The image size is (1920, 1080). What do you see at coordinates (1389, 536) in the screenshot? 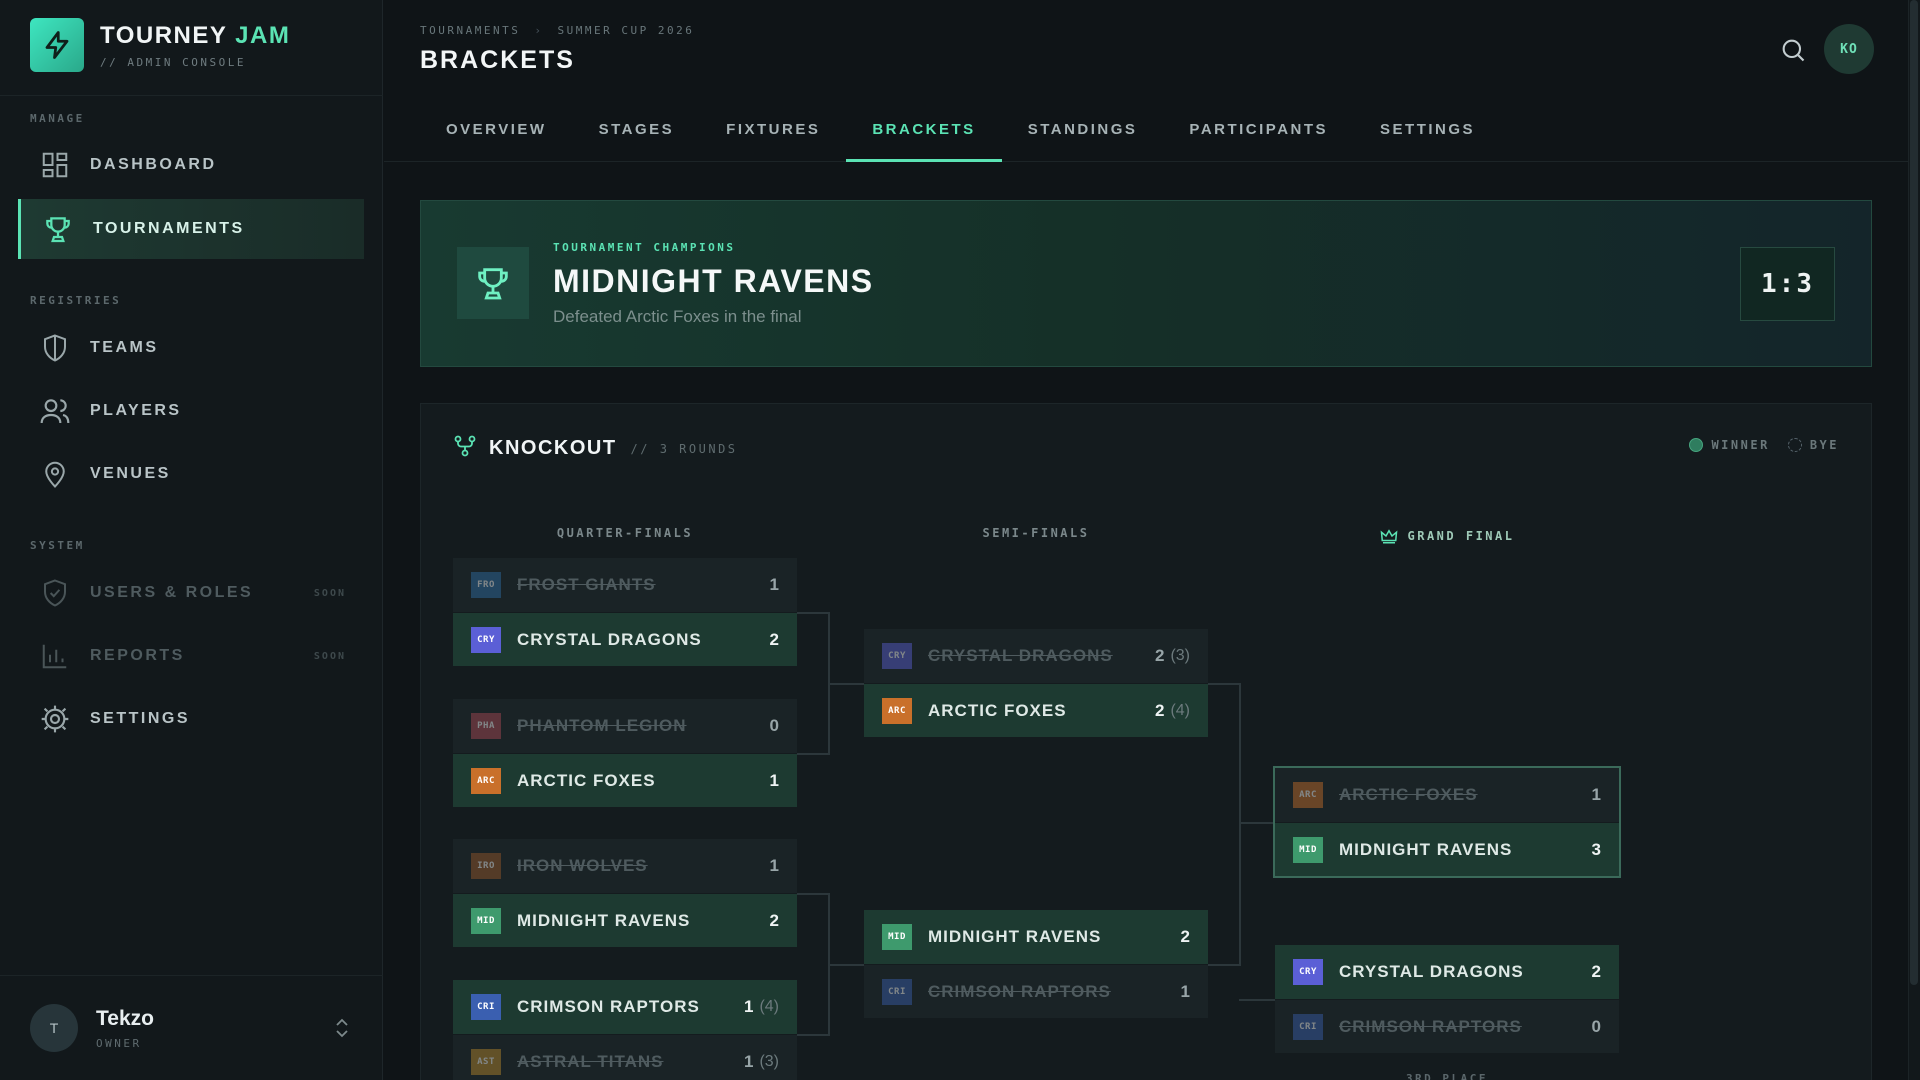
I see `crown-icon` at bounding box center [1389, 536].